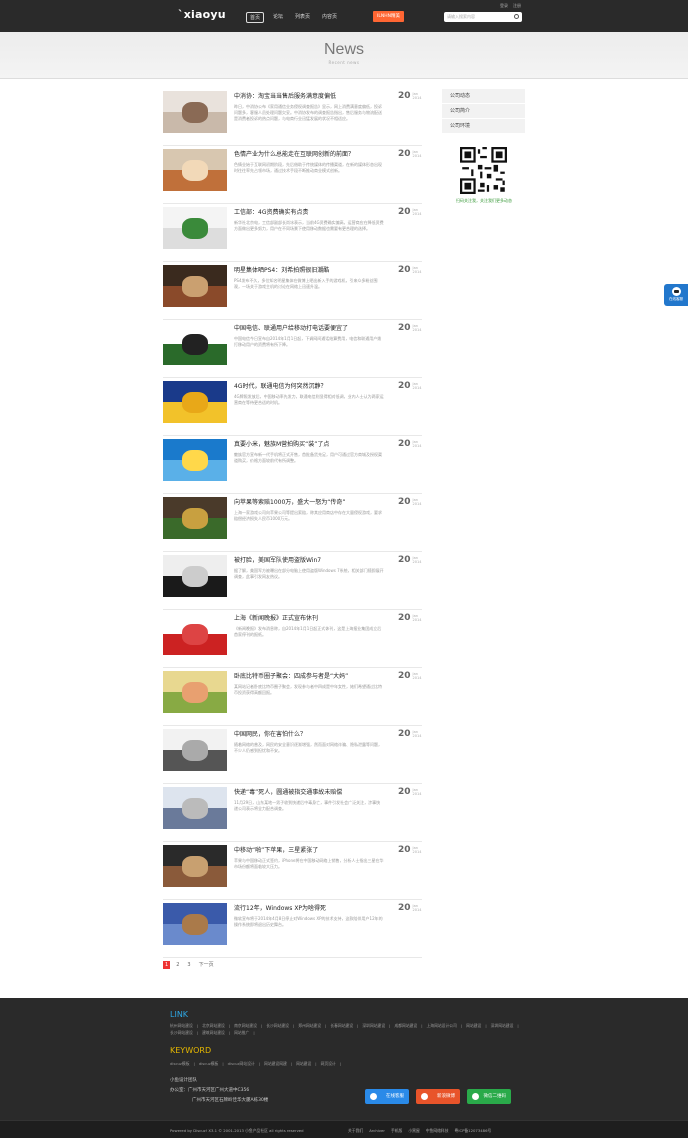 The image size is (688, 1138). Describe the element at coordinates (329, 17) in the screenshot. I see `nav-item-content: 内容页` at that location.